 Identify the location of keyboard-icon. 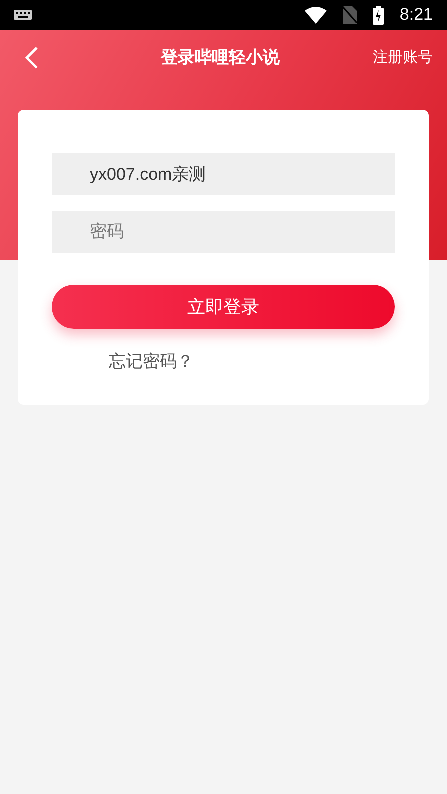
(23, 15).